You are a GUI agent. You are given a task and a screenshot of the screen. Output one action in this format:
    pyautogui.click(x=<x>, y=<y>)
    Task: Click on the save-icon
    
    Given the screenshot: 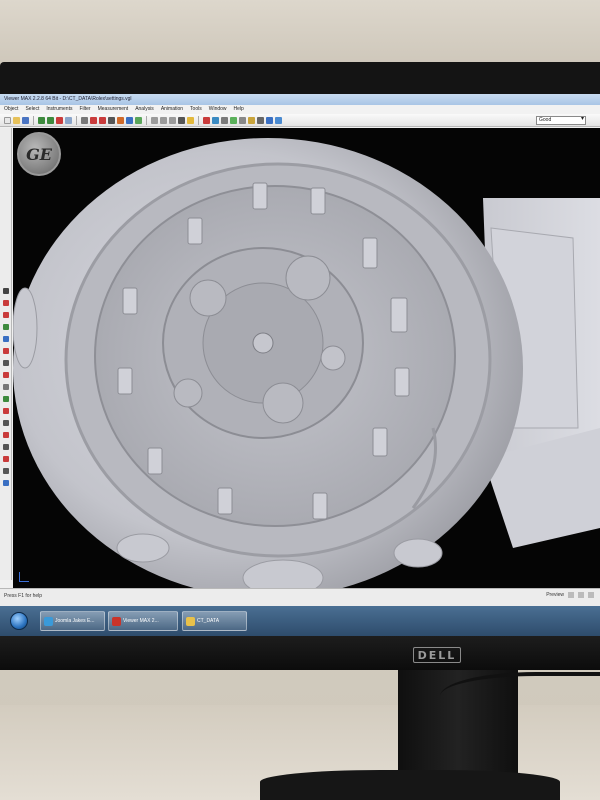 What is the action you would take?
    pyautogui.click(x=25, y=120)
    